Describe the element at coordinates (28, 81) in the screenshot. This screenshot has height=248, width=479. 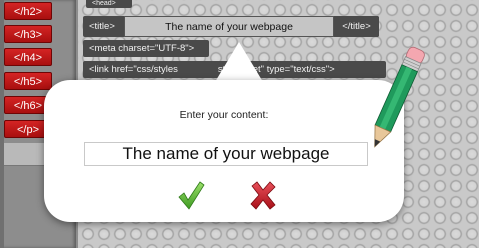
I see `tag-h5-button: </h5>` at that location.